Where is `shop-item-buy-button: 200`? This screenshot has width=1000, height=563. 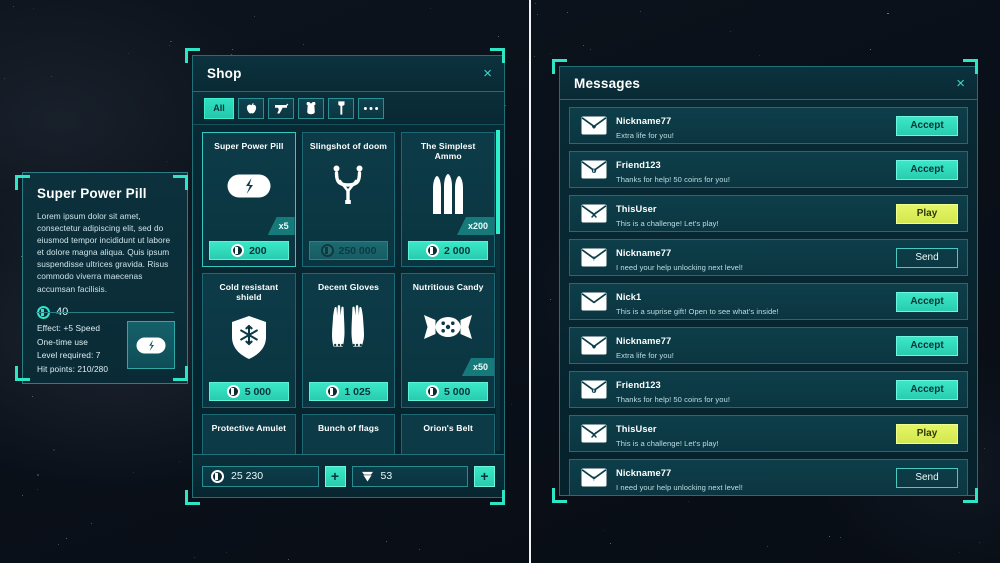 shop-item-buy-button: 200 is located at coordinates (249, 250).